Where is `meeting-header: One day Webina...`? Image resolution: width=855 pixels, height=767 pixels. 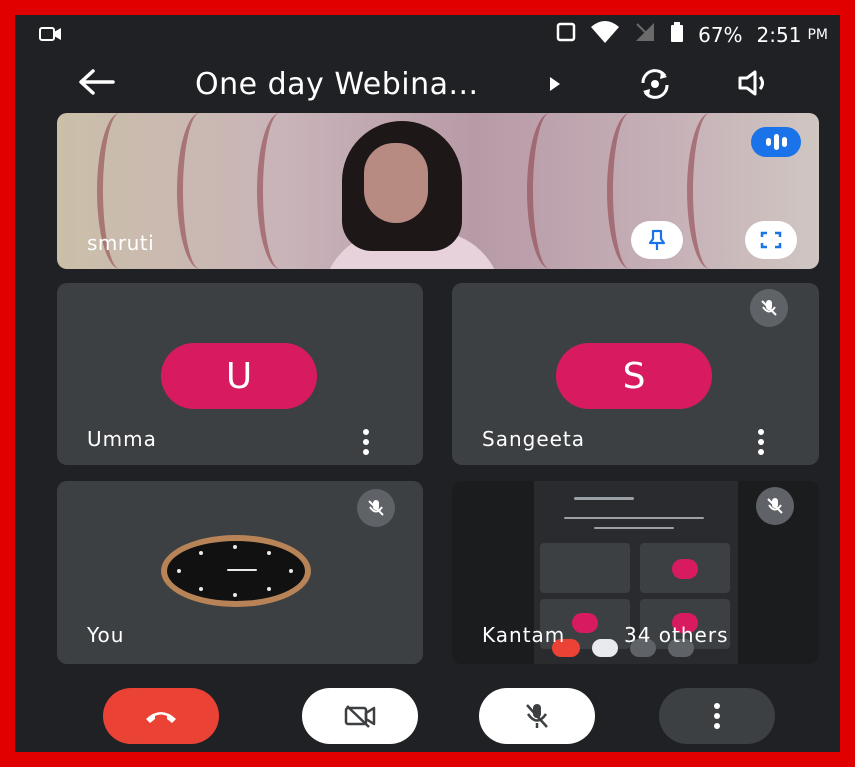 meeting-header: One day Webina... is located at coordinates (427, 87).